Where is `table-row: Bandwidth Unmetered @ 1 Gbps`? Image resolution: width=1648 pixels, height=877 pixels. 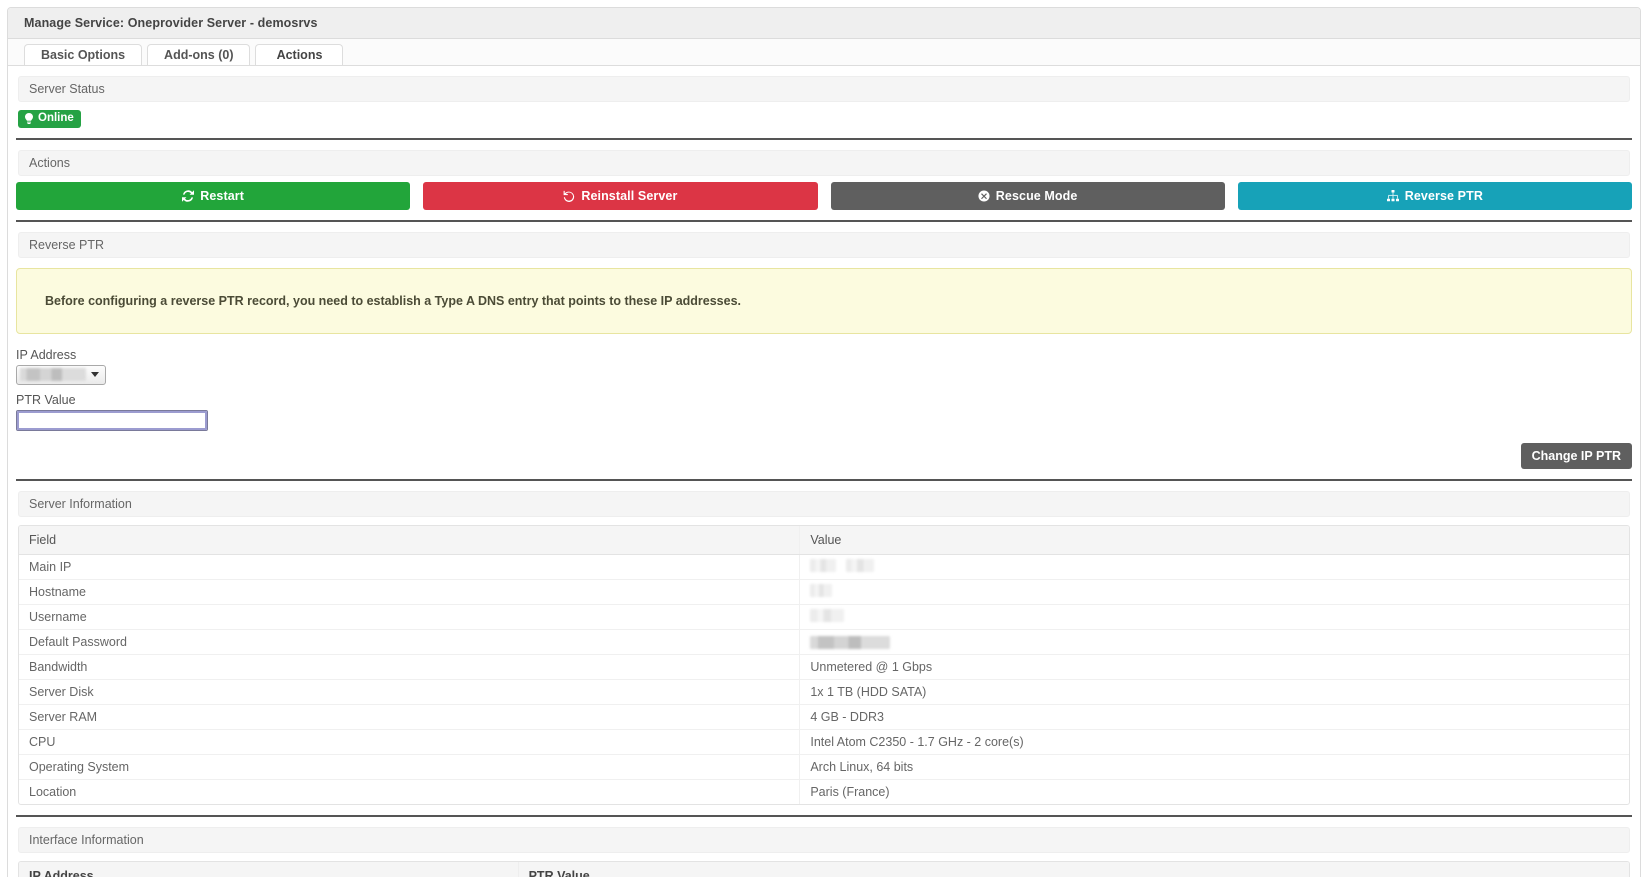 table-row: Bandwidth Unmetered @ 1 Gbps is located at coordinates (824, 667).